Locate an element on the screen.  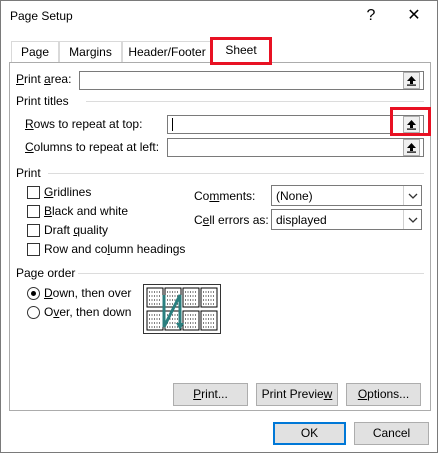
text-cursor is located at coordinates (172, 124).